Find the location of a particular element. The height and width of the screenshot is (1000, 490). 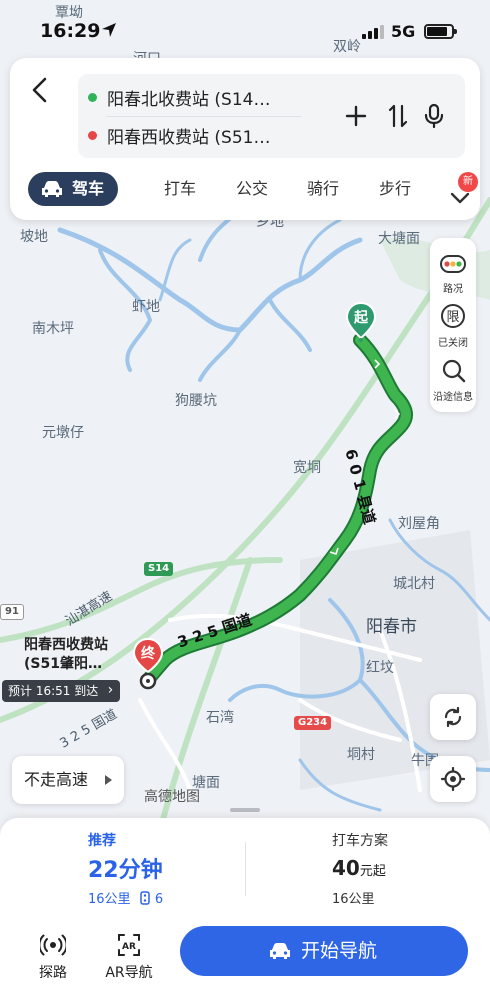

plan-tag: 推荐 is located at coordinates (102, 841).